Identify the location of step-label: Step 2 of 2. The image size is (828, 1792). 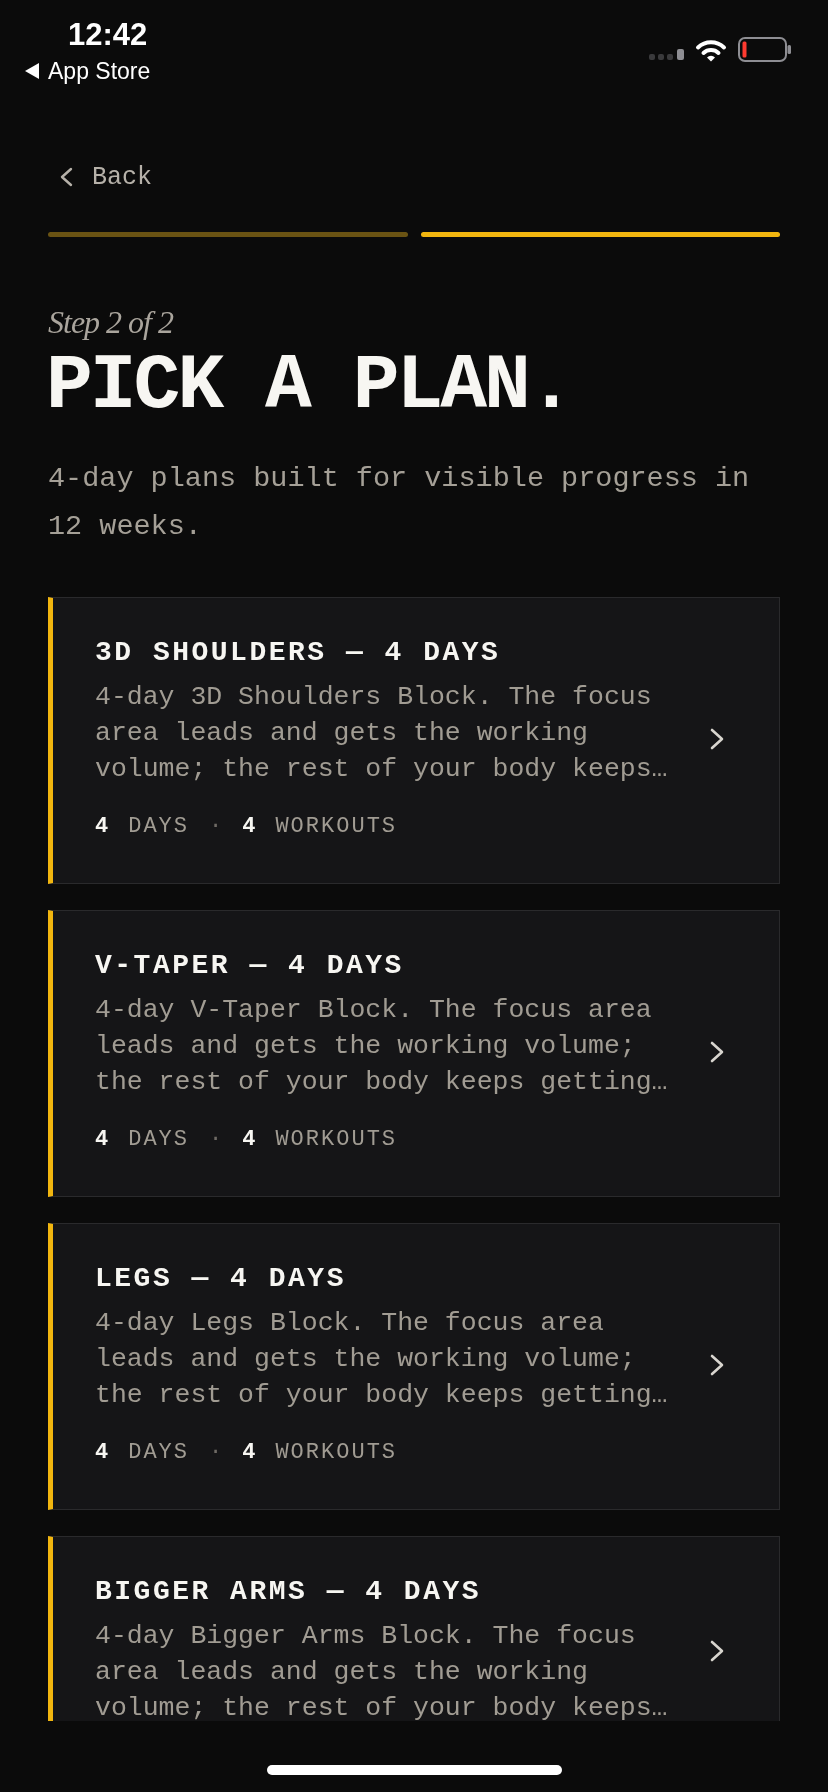
(111, 322).